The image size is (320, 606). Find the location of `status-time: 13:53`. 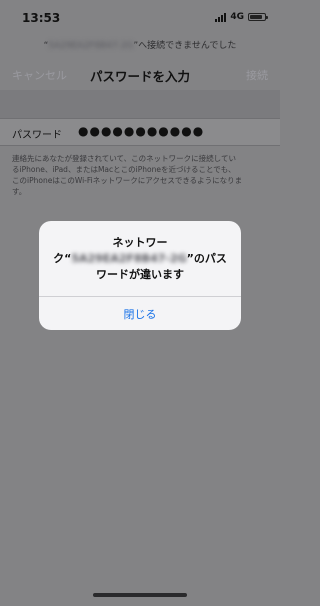

status-time: 13:53 is located at coordinates (41, 18).